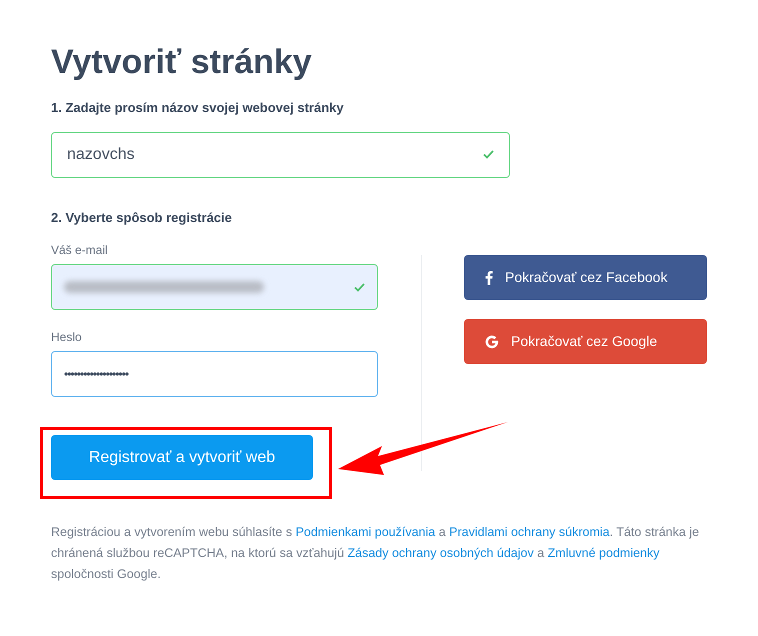 This screenshot has height=636, width=758. I want to click on text-link: Podmienkami používania, so click(366, 532).